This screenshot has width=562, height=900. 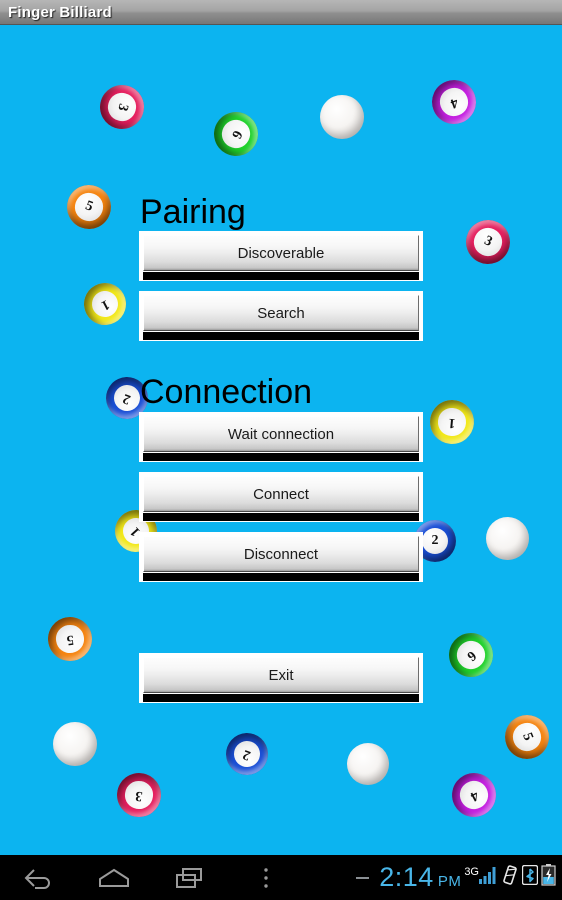 I want to click on connect-button: Connect, so click(x=281, y=497).